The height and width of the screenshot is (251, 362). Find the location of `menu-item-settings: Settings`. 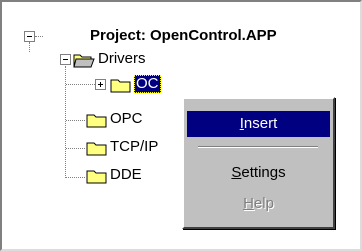

menu-item-settings: Settings is located at coordinates (258, 173).